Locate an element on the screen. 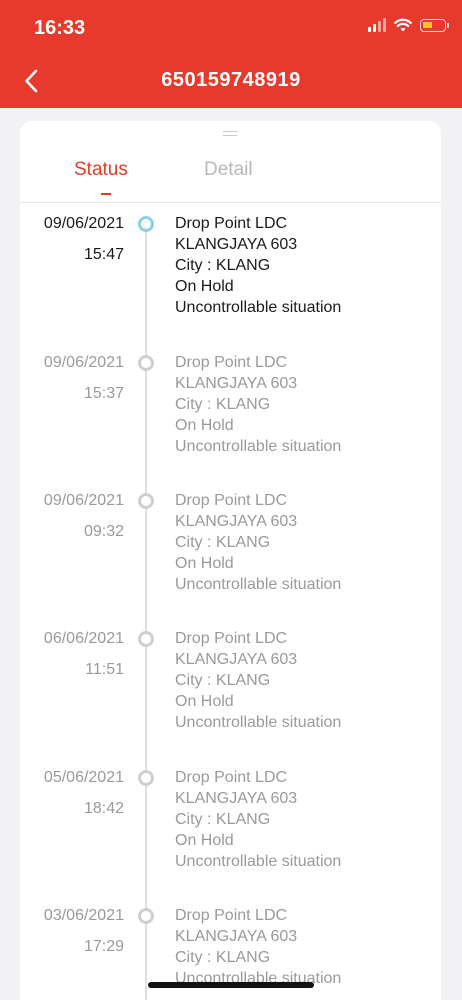 This screenshot has height=1000, width=462. nav-bar: 650159748919 is located at coordinates (231, 82).